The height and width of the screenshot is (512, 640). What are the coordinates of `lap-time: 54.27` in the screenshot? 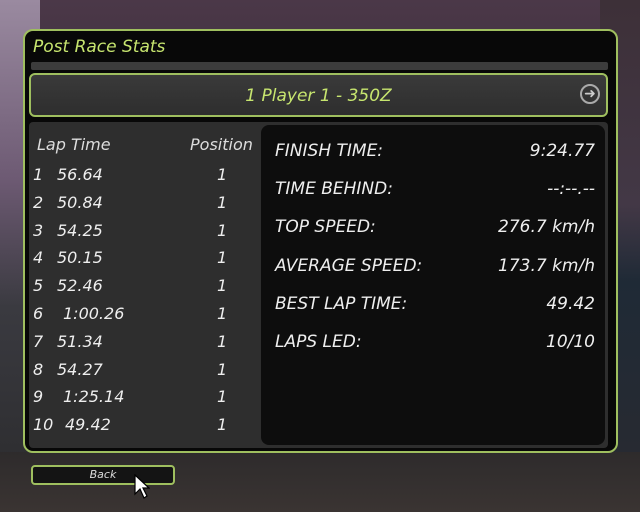 It's located at (80, 369).